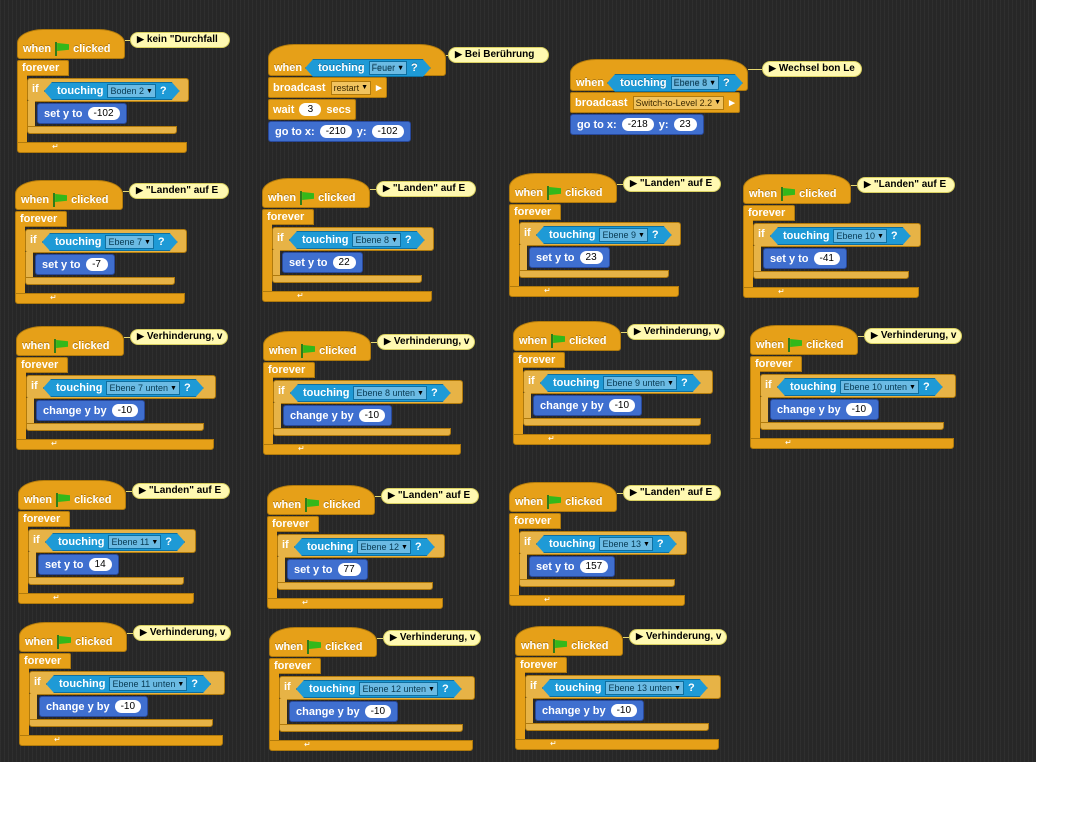 This screenshot has width=1071, height=839. I want to click on touching-predicate: touching Ebene 8 unten ▼?, so click(370, 393).